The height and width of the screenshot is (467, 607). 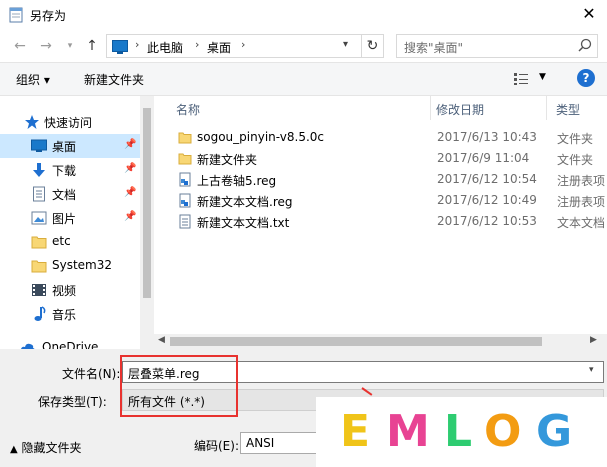 What do you see at coordinates (237, 181) in the screenshot?
I see `file-name: 上古卷轴5.reg` at bounding box center [237, 181].